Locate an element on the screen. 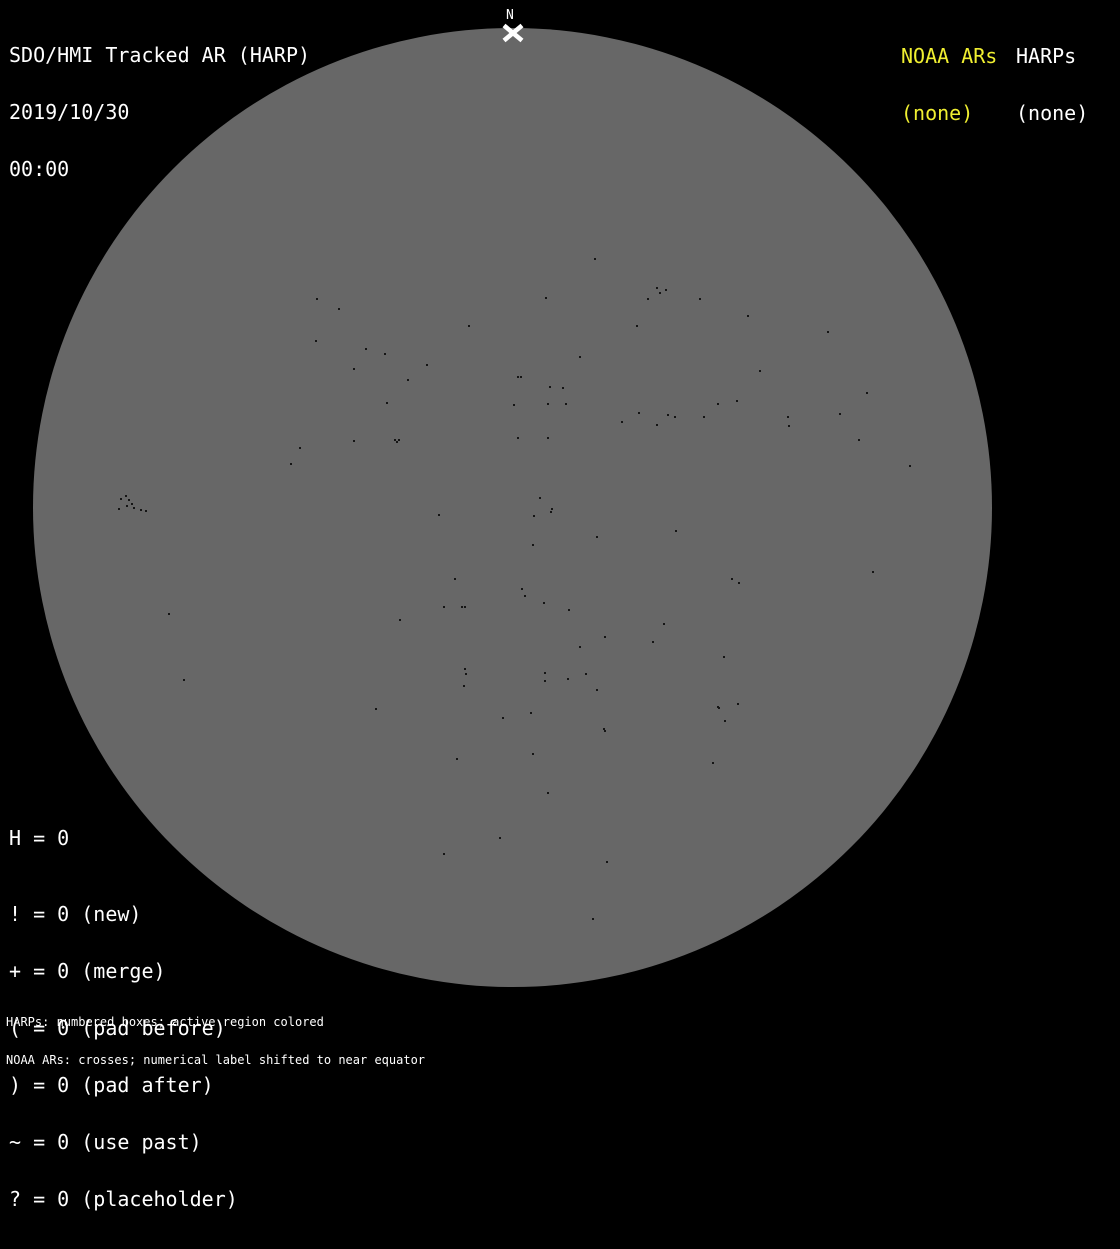  noaa-ars-summary: NOAA ARs (none) is located at coordinates (949, 85).